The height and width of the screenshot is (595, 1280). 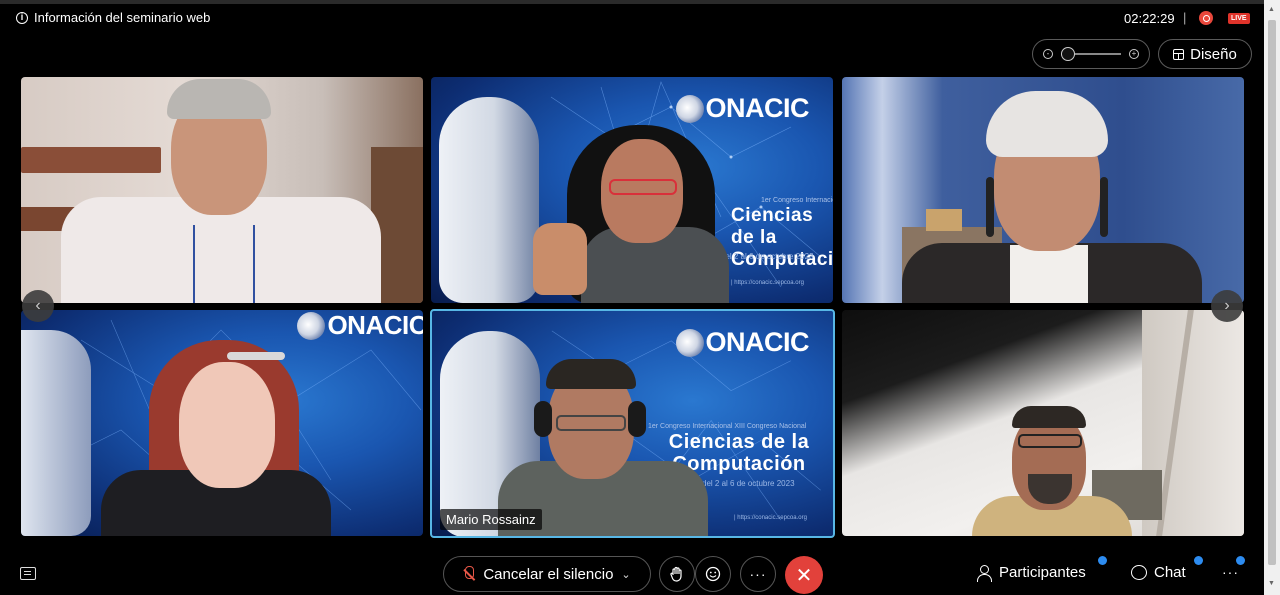 What do you see at coordinates (227, 425) in the screenshot?
I see `participant-head` at bounding box center [227, 425].